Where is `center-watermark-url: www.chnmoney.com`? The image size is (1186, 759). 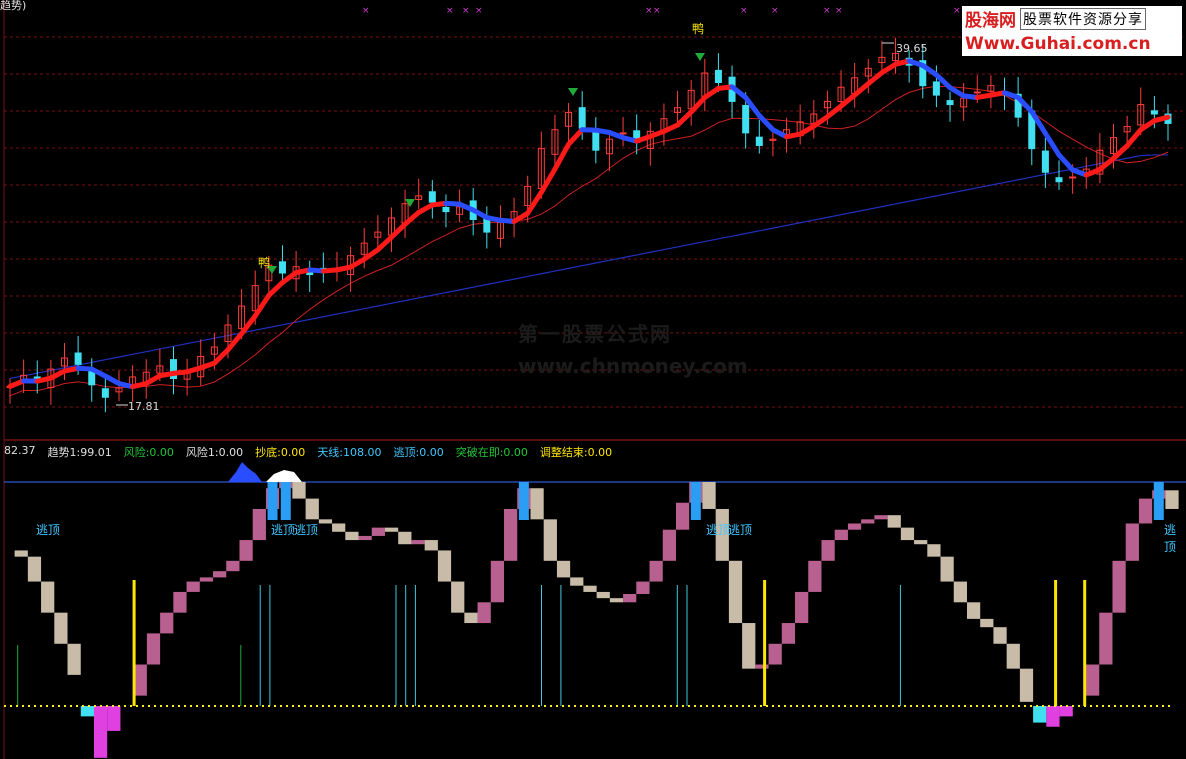
center-watermark-url: www.chnmoney.com is located at coordinates (633, 366).